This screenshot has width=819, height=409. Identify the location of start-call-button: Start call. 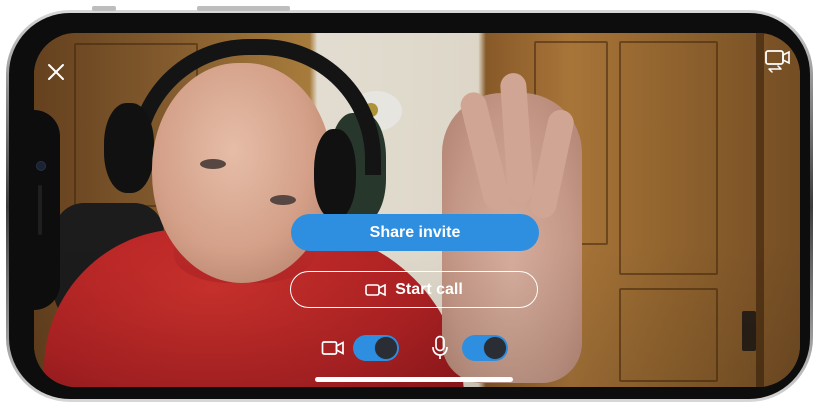
(414, 289).